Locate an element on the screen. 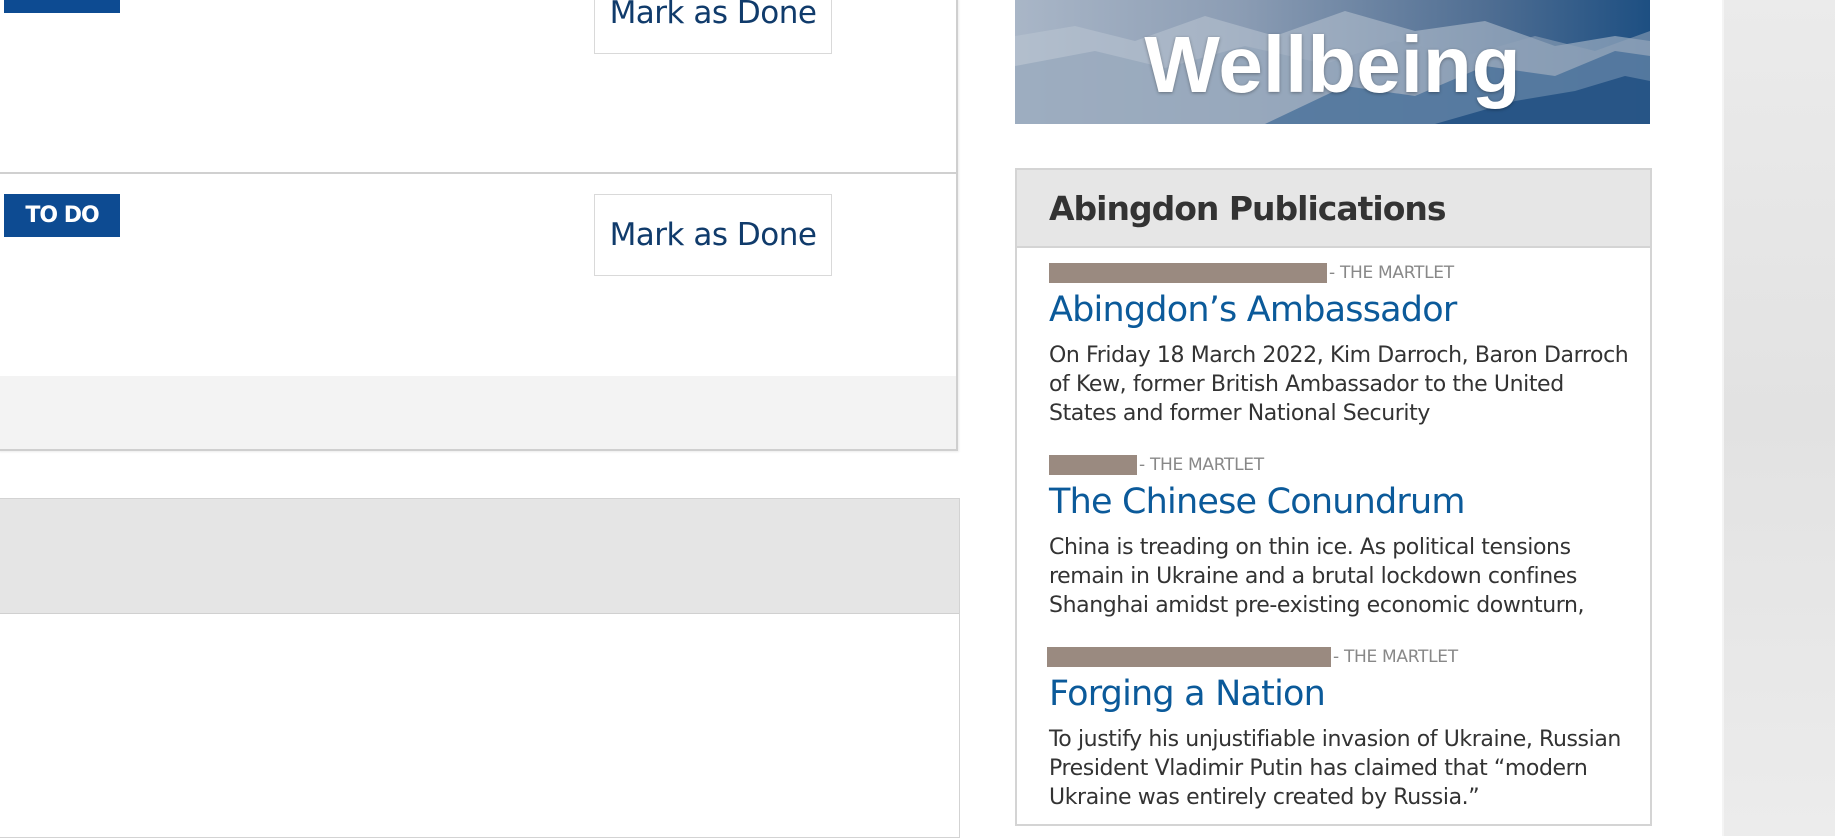 The width and height of the screenshot is (1835, 838). content-panel-header is located at coordinates (479, 556).